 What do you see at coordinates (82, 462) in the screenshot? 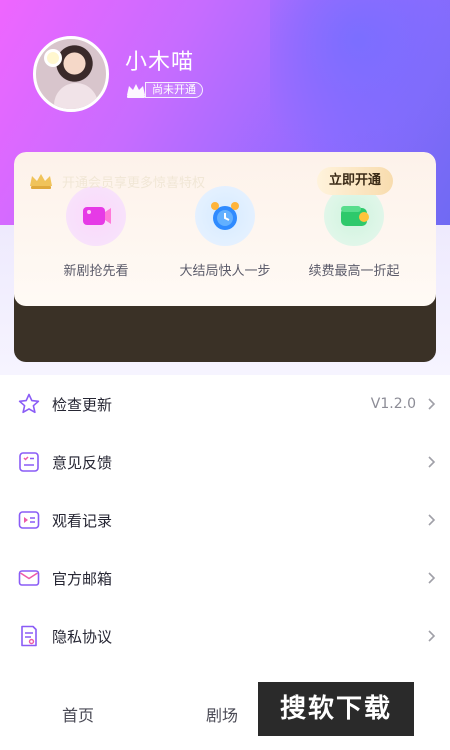
I see `menu-item-label: 意见反馈` at bounding box center [82, 462].